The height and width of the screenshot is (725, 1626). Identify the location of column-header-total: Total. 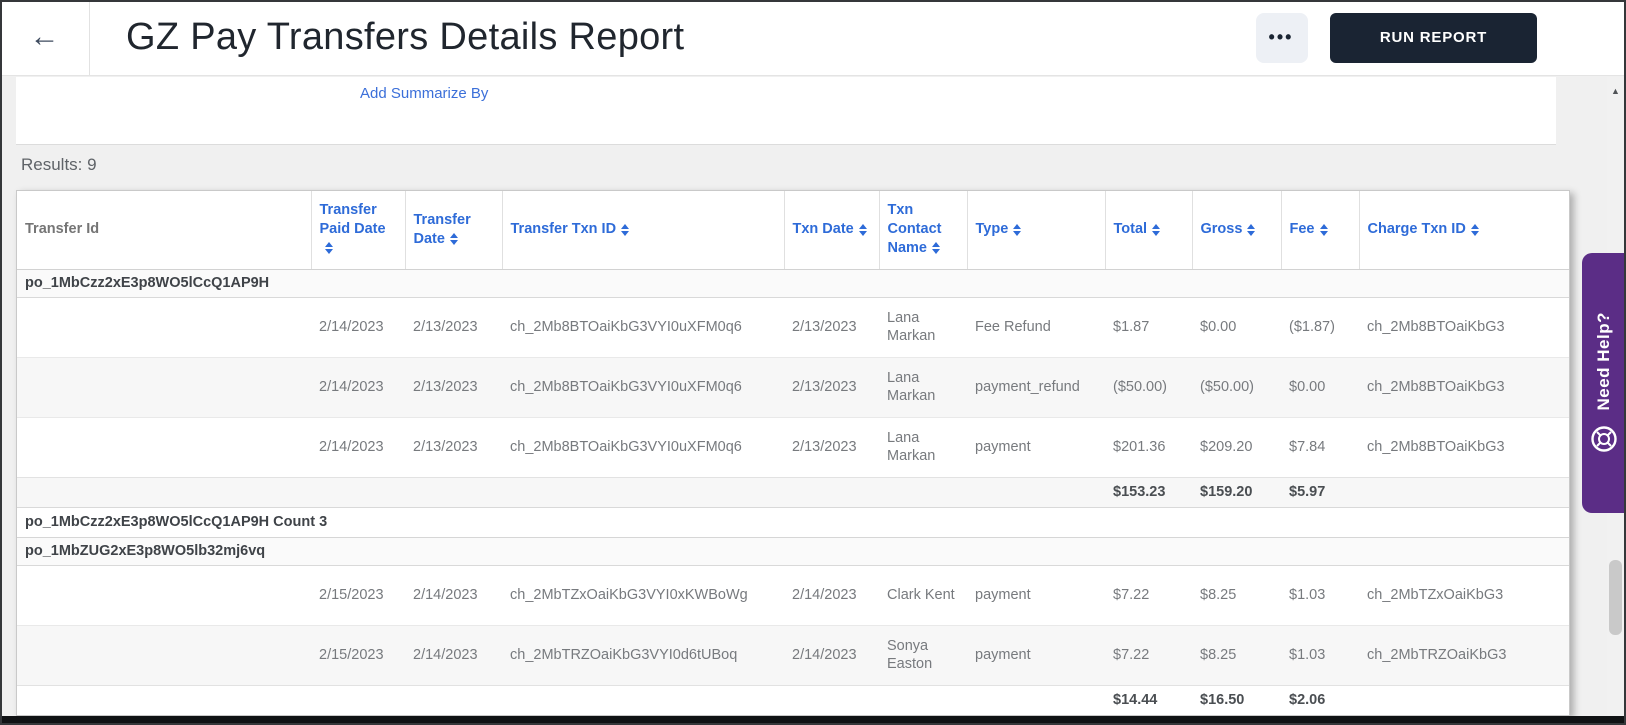
(1149, 230).